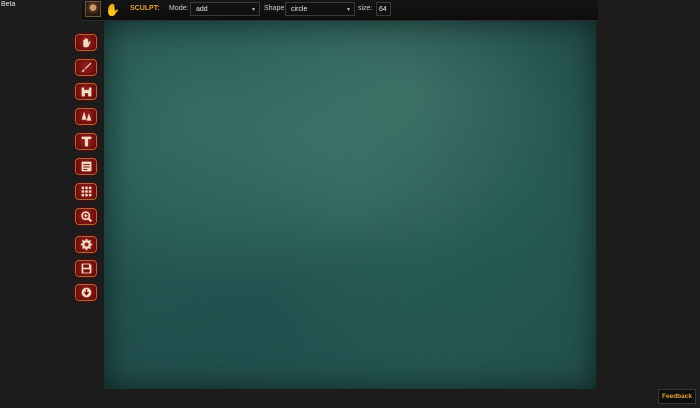 The width and height of the screenshot is (700, 408). Describe the element at coordinates (275, 8) in the screenshot. I see `shape-label: Shape:` at that location.